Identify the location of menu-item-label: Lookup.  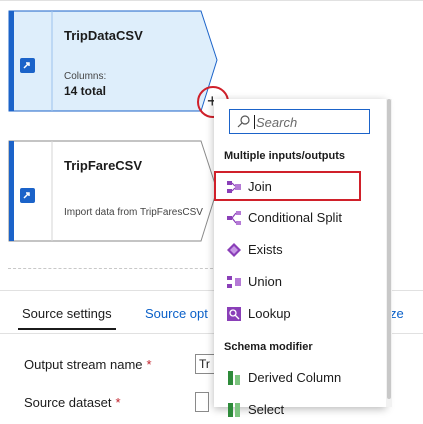
(269, 313).